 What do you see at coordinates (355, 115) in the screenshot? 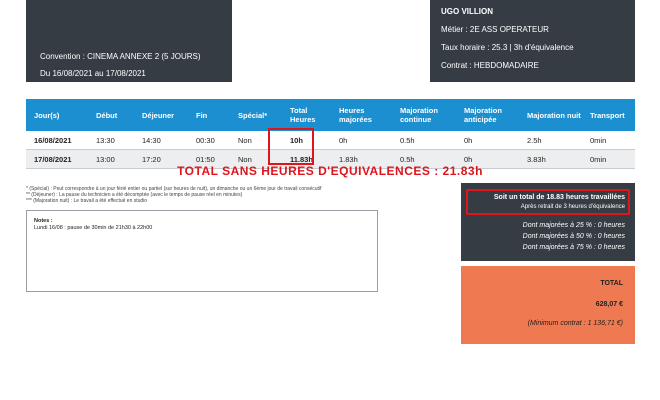
I see `col-header: Heures majorées` at bounding box center [355, 115].